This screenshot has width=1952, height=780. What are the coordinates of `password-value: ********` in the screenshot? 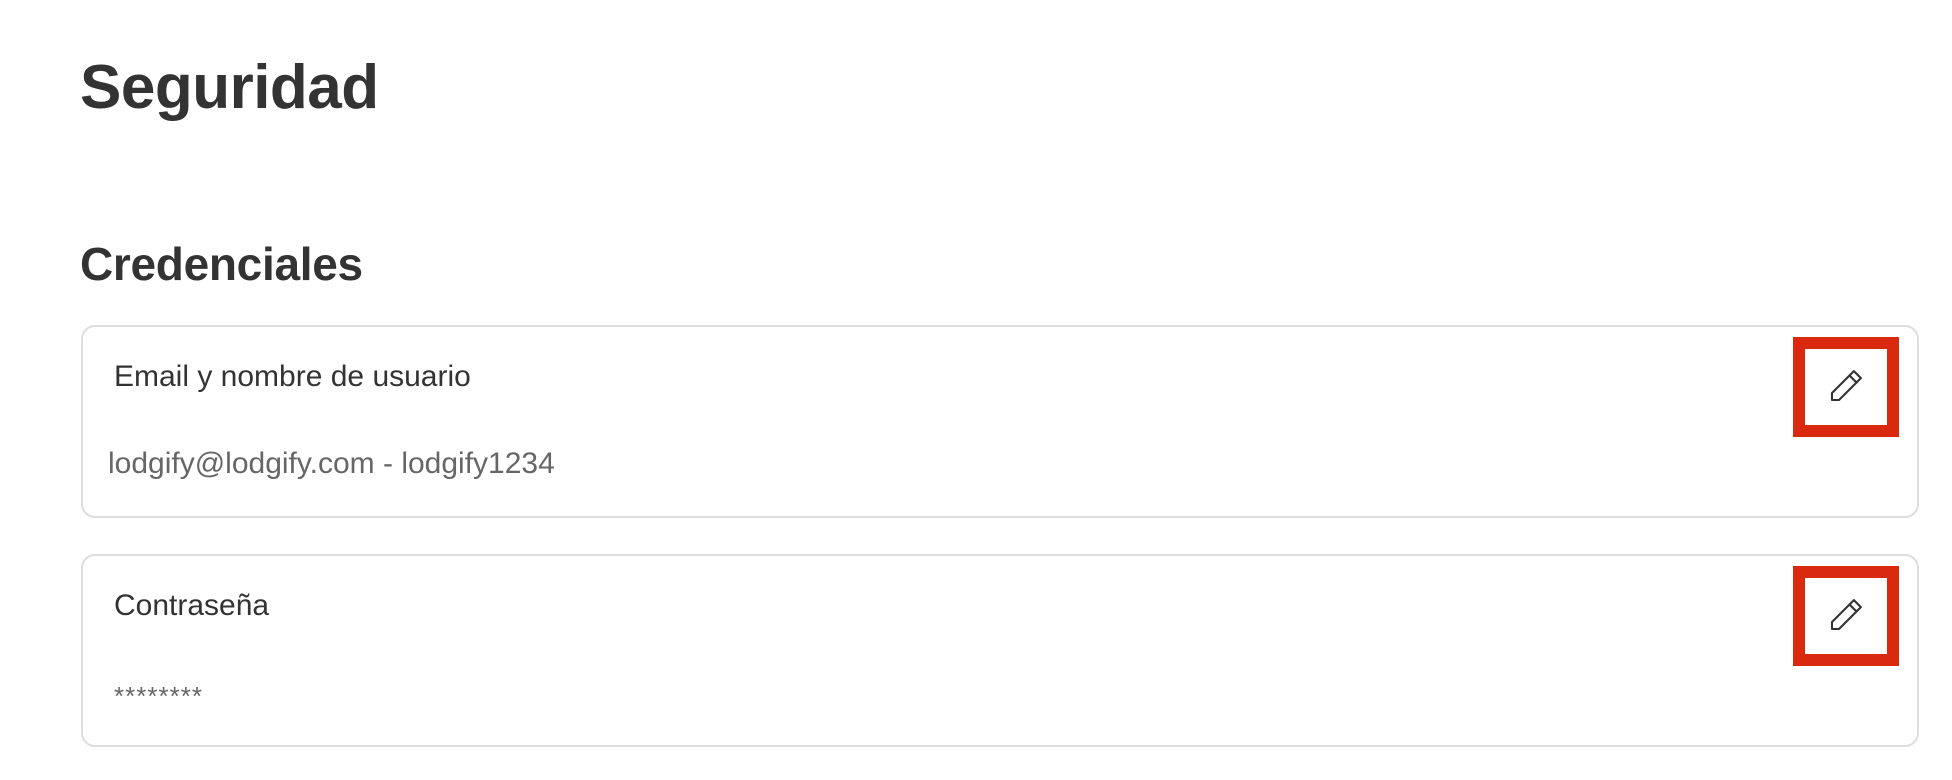 It's located at (158, 696).